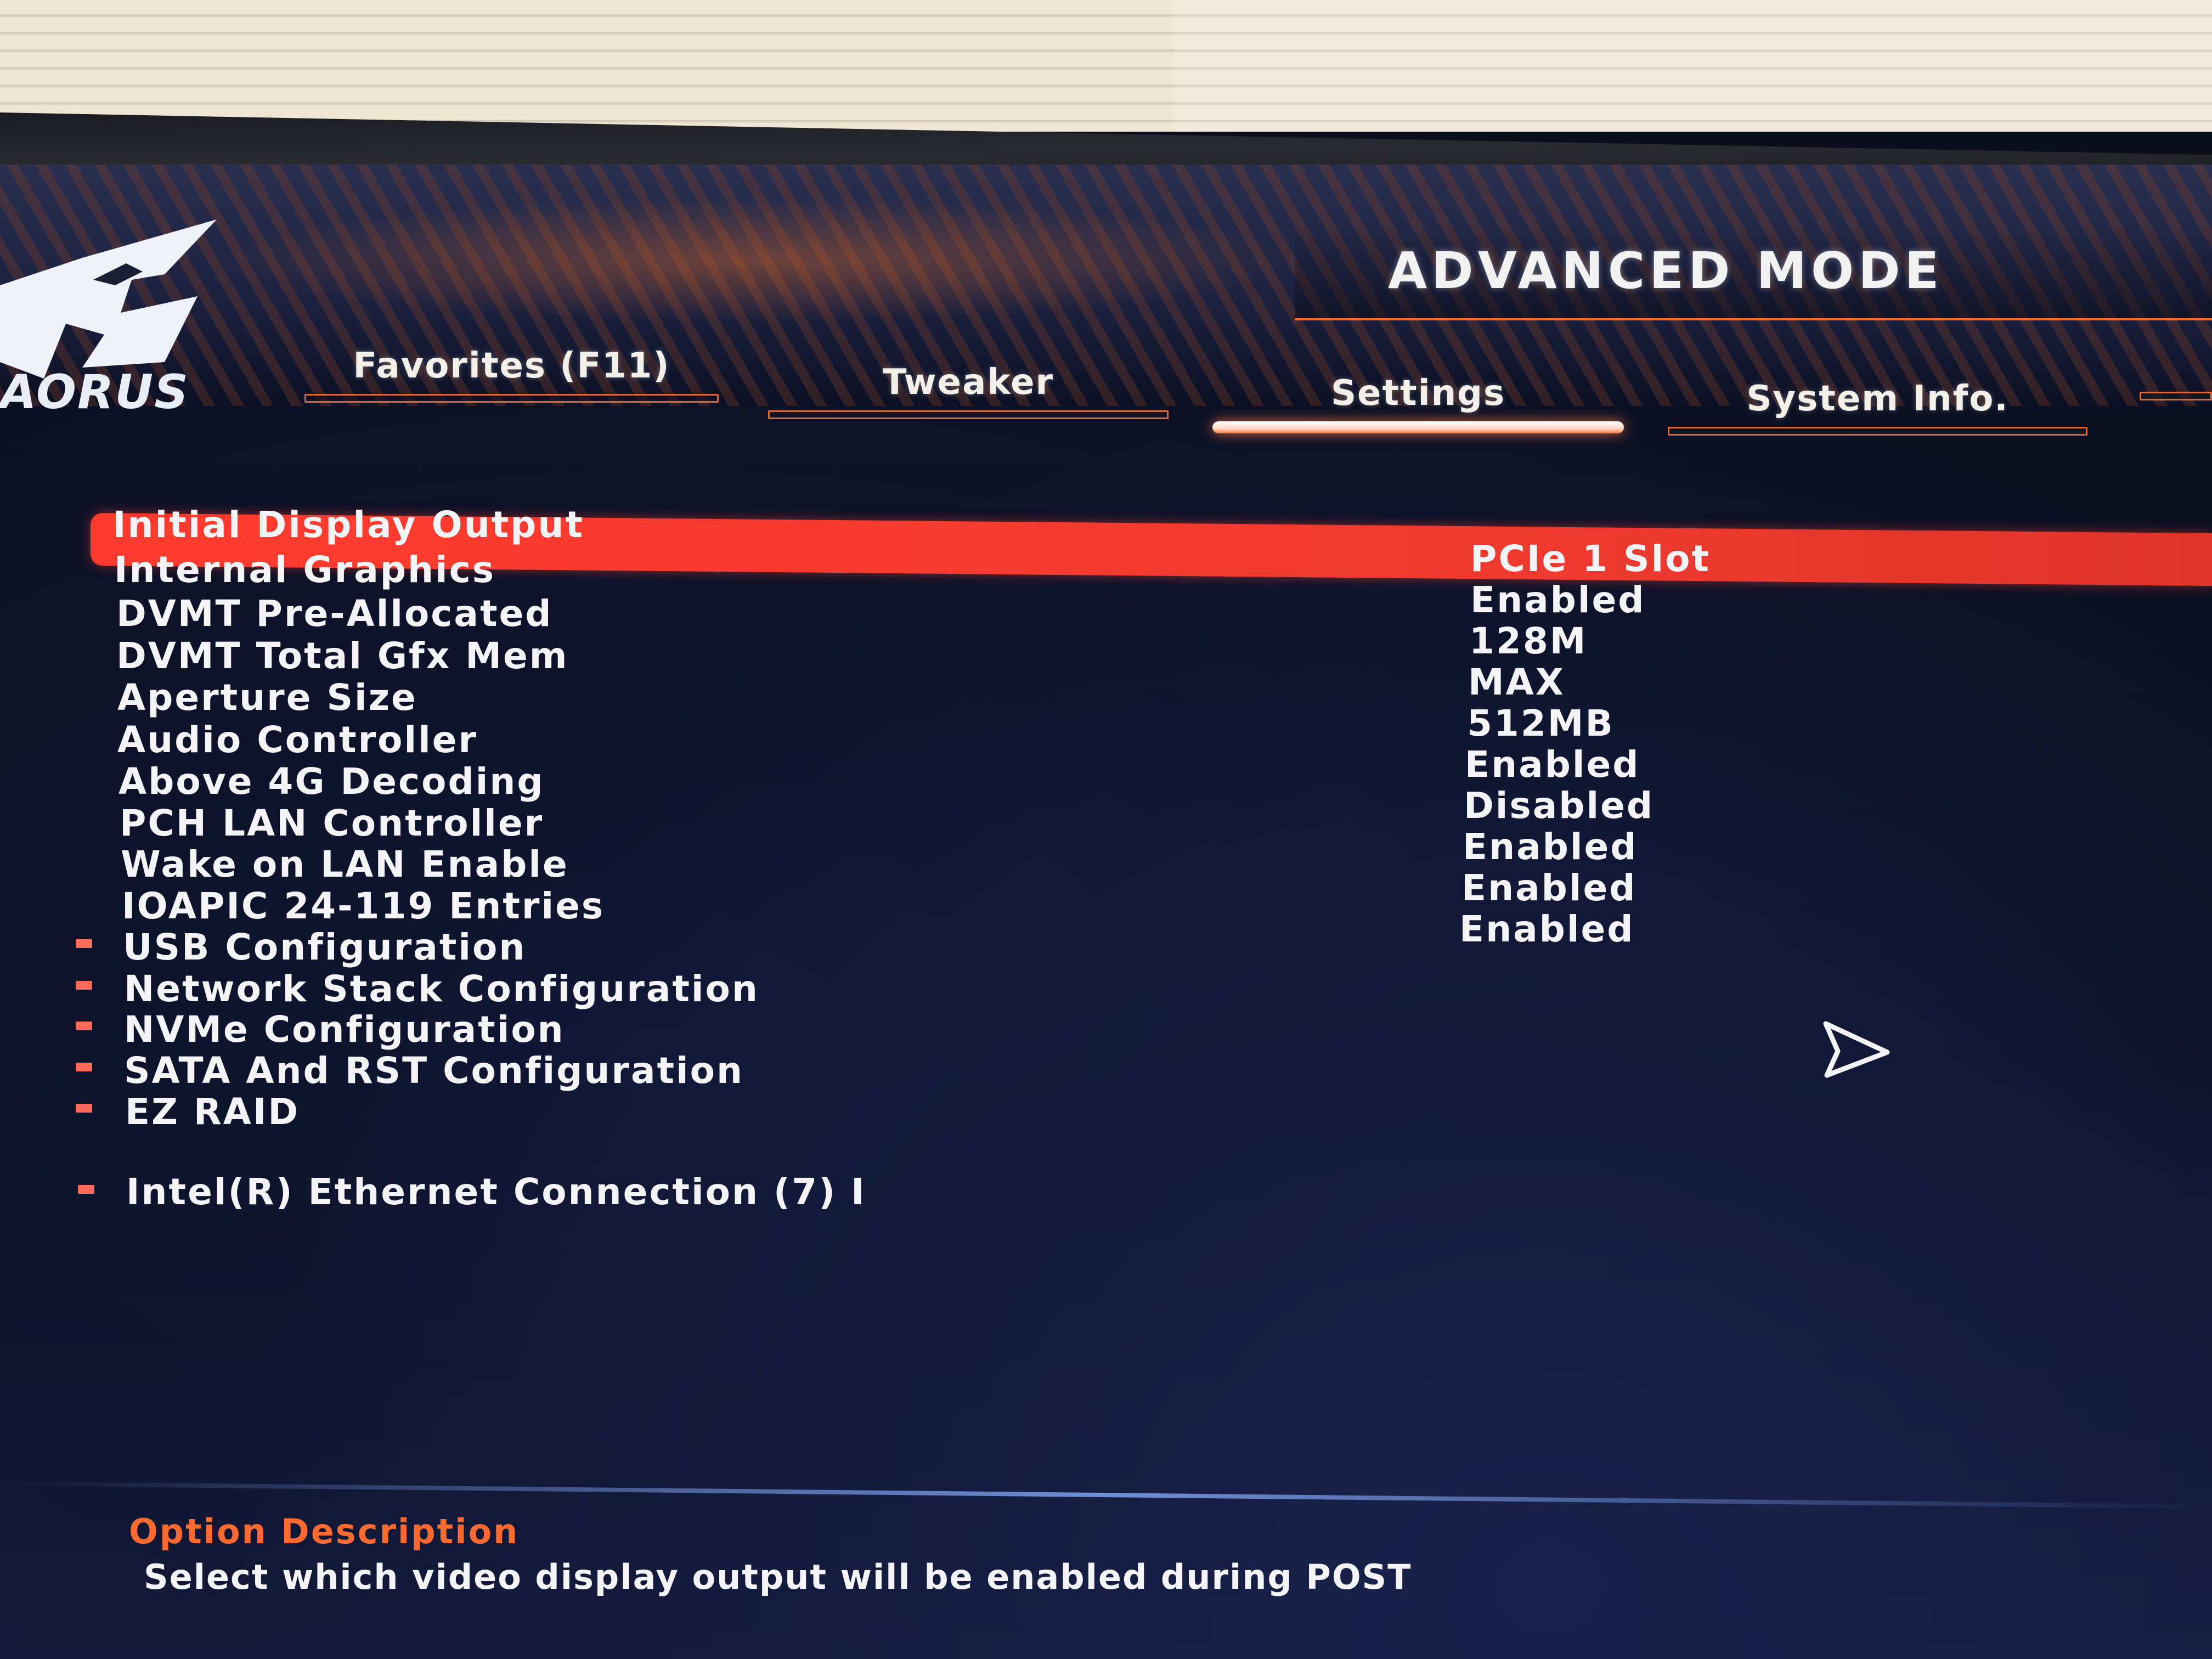 The image size is (2212, 1659). I want to click on submenu-sata-rst-configuration: SATA And RST Configuration, so click(434, 1070).